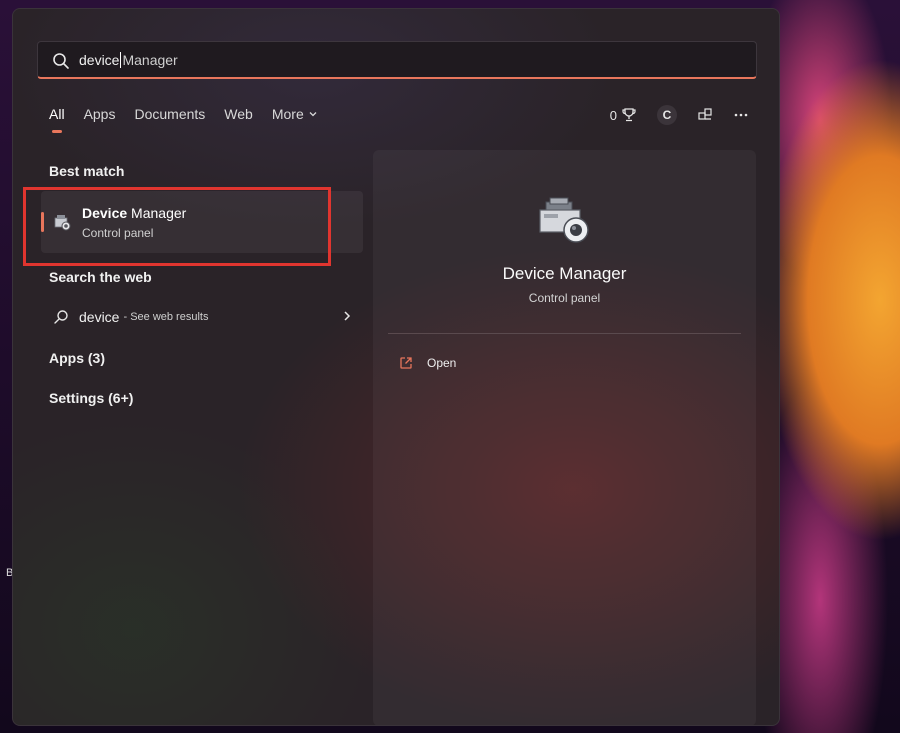 The image size is (900, 733). What do you see at coordinates (177, 226) in the screenshot?
I see `highlight-annotation-box` at bounding box center [177, 226].